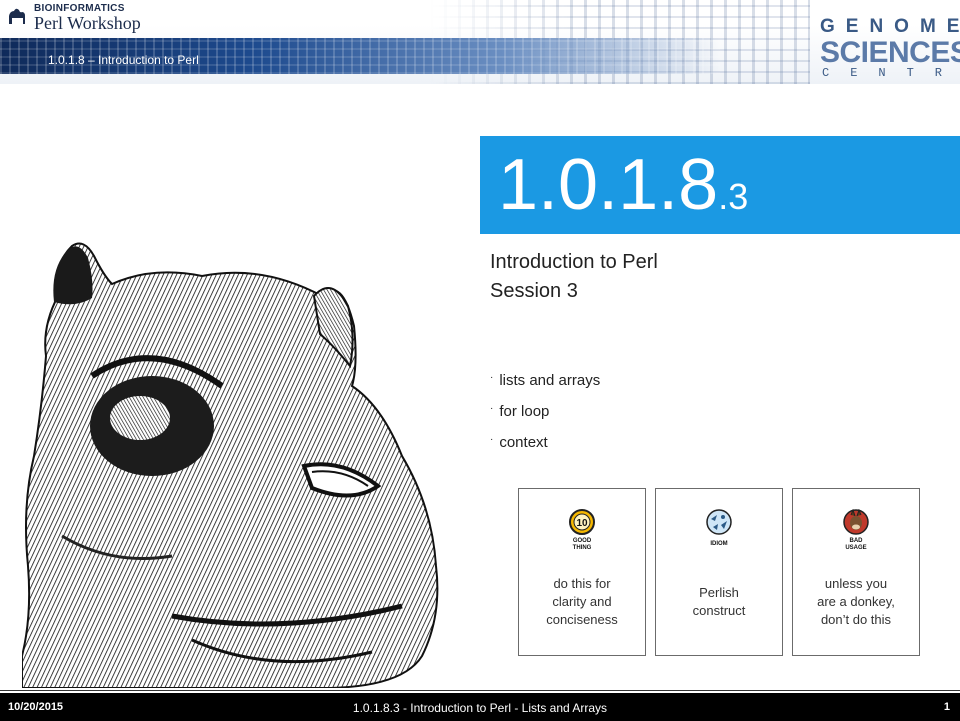 The height and width of the screenshot is (721, 960). What do you see at coordinates (534, 291) in the screenshot?
I see `slide-title-line2: Session 3` at bounding box center [534, 291].